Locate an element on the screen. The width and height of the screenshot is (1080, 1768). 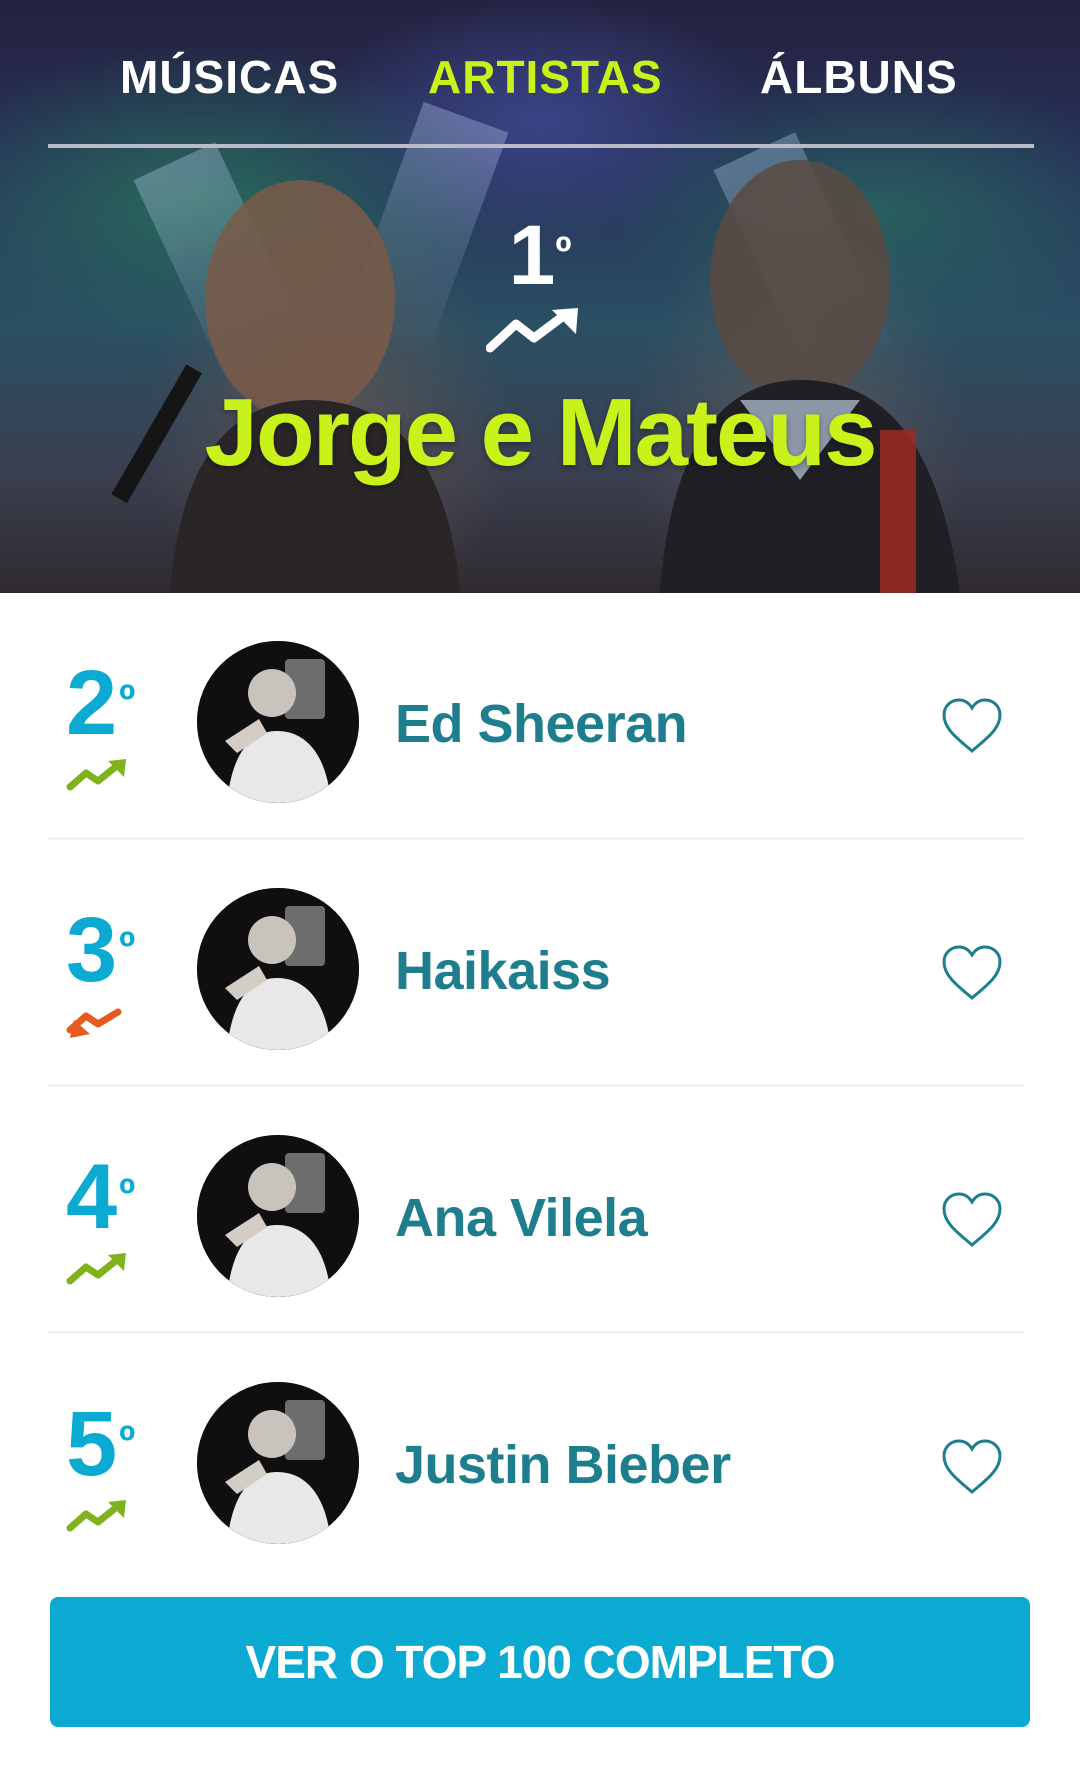
featured-rank-number: 1 is located at coordinates (532, 255).